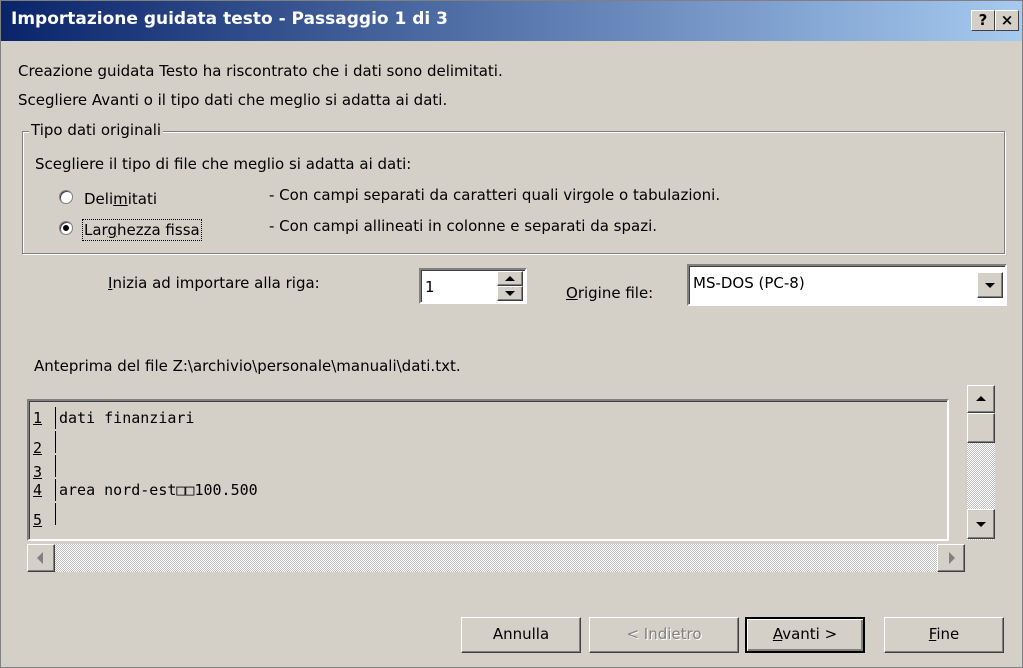 This screenshot has height=668, width=1023. What do you see at coordinates (46, 444) in the screenshot?
I see `preview-row: 2` at bounding box center [46, 444].